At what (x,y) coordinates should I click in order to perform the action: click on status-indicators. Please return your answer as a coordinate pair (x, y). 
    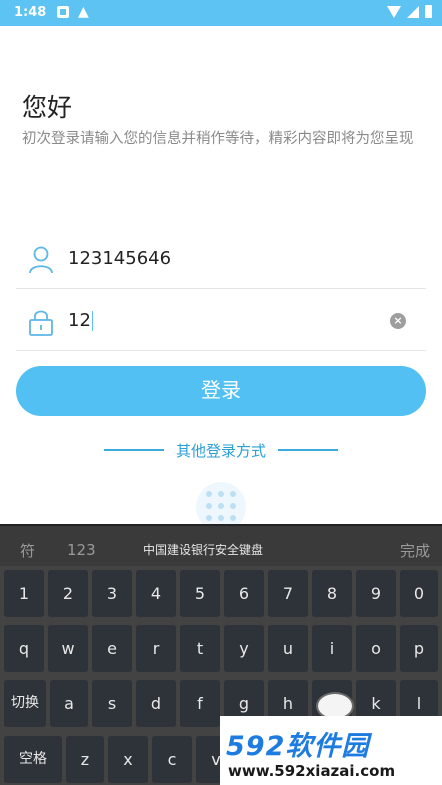
    Looking at the image, I should click on (409, 11).